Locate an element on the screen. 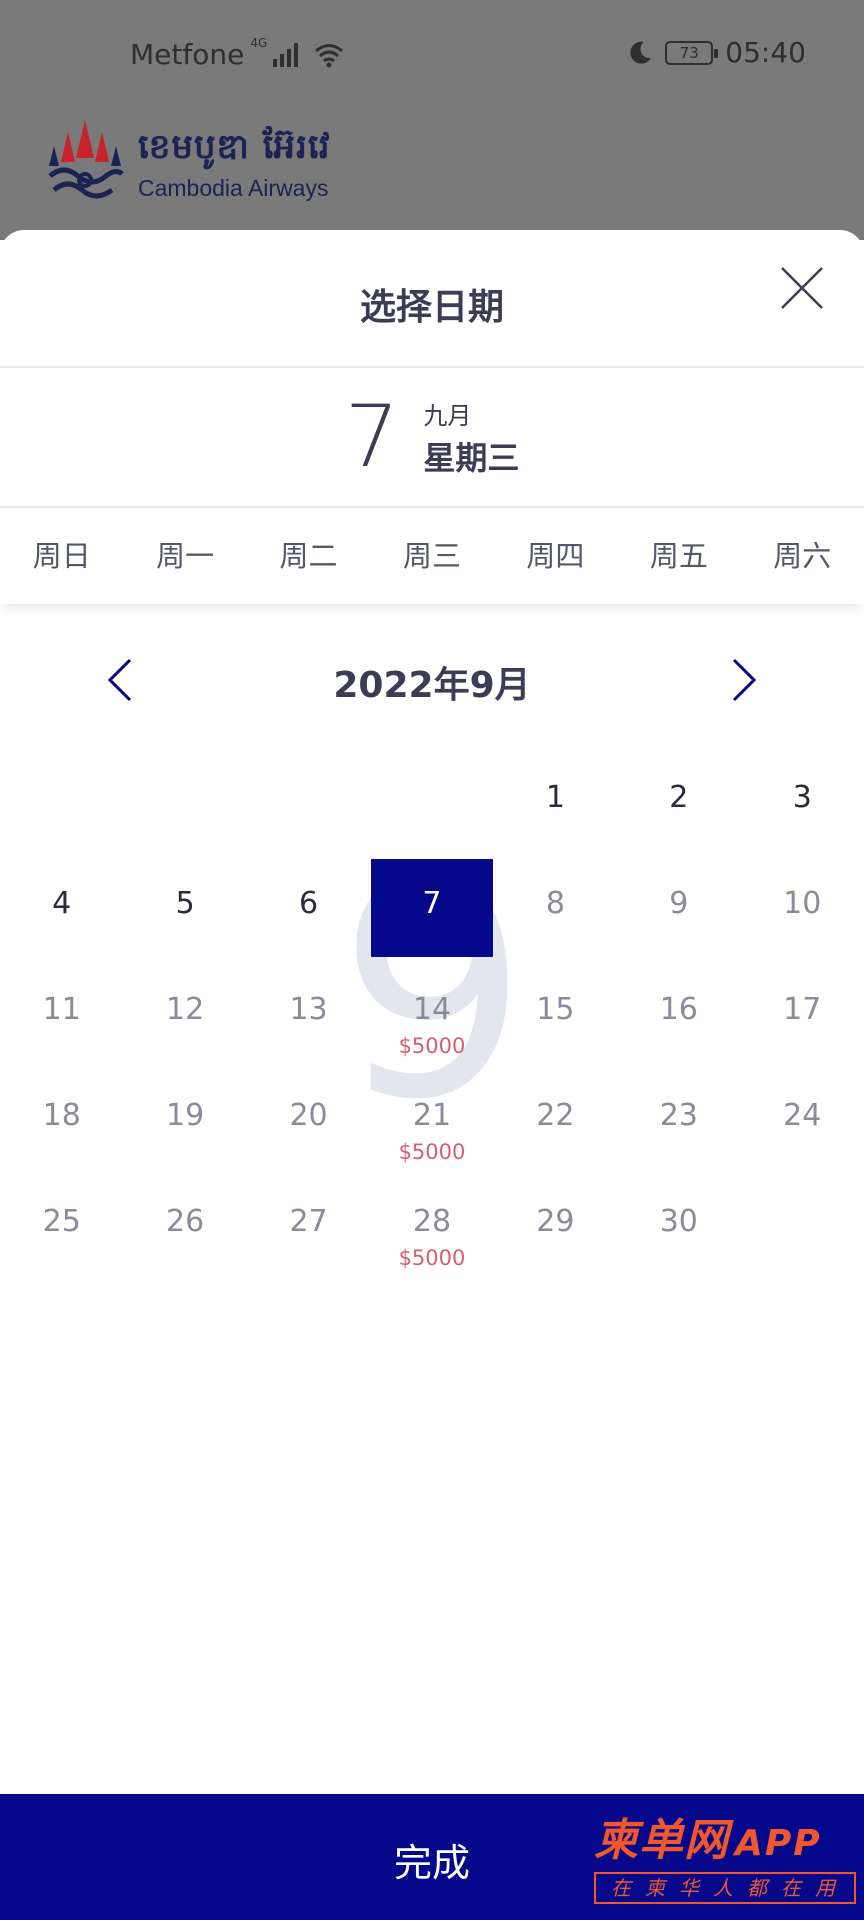 The width and height of the screenshot is (864, 1920). chevron-right-icon is located at coordinates (744, 680).